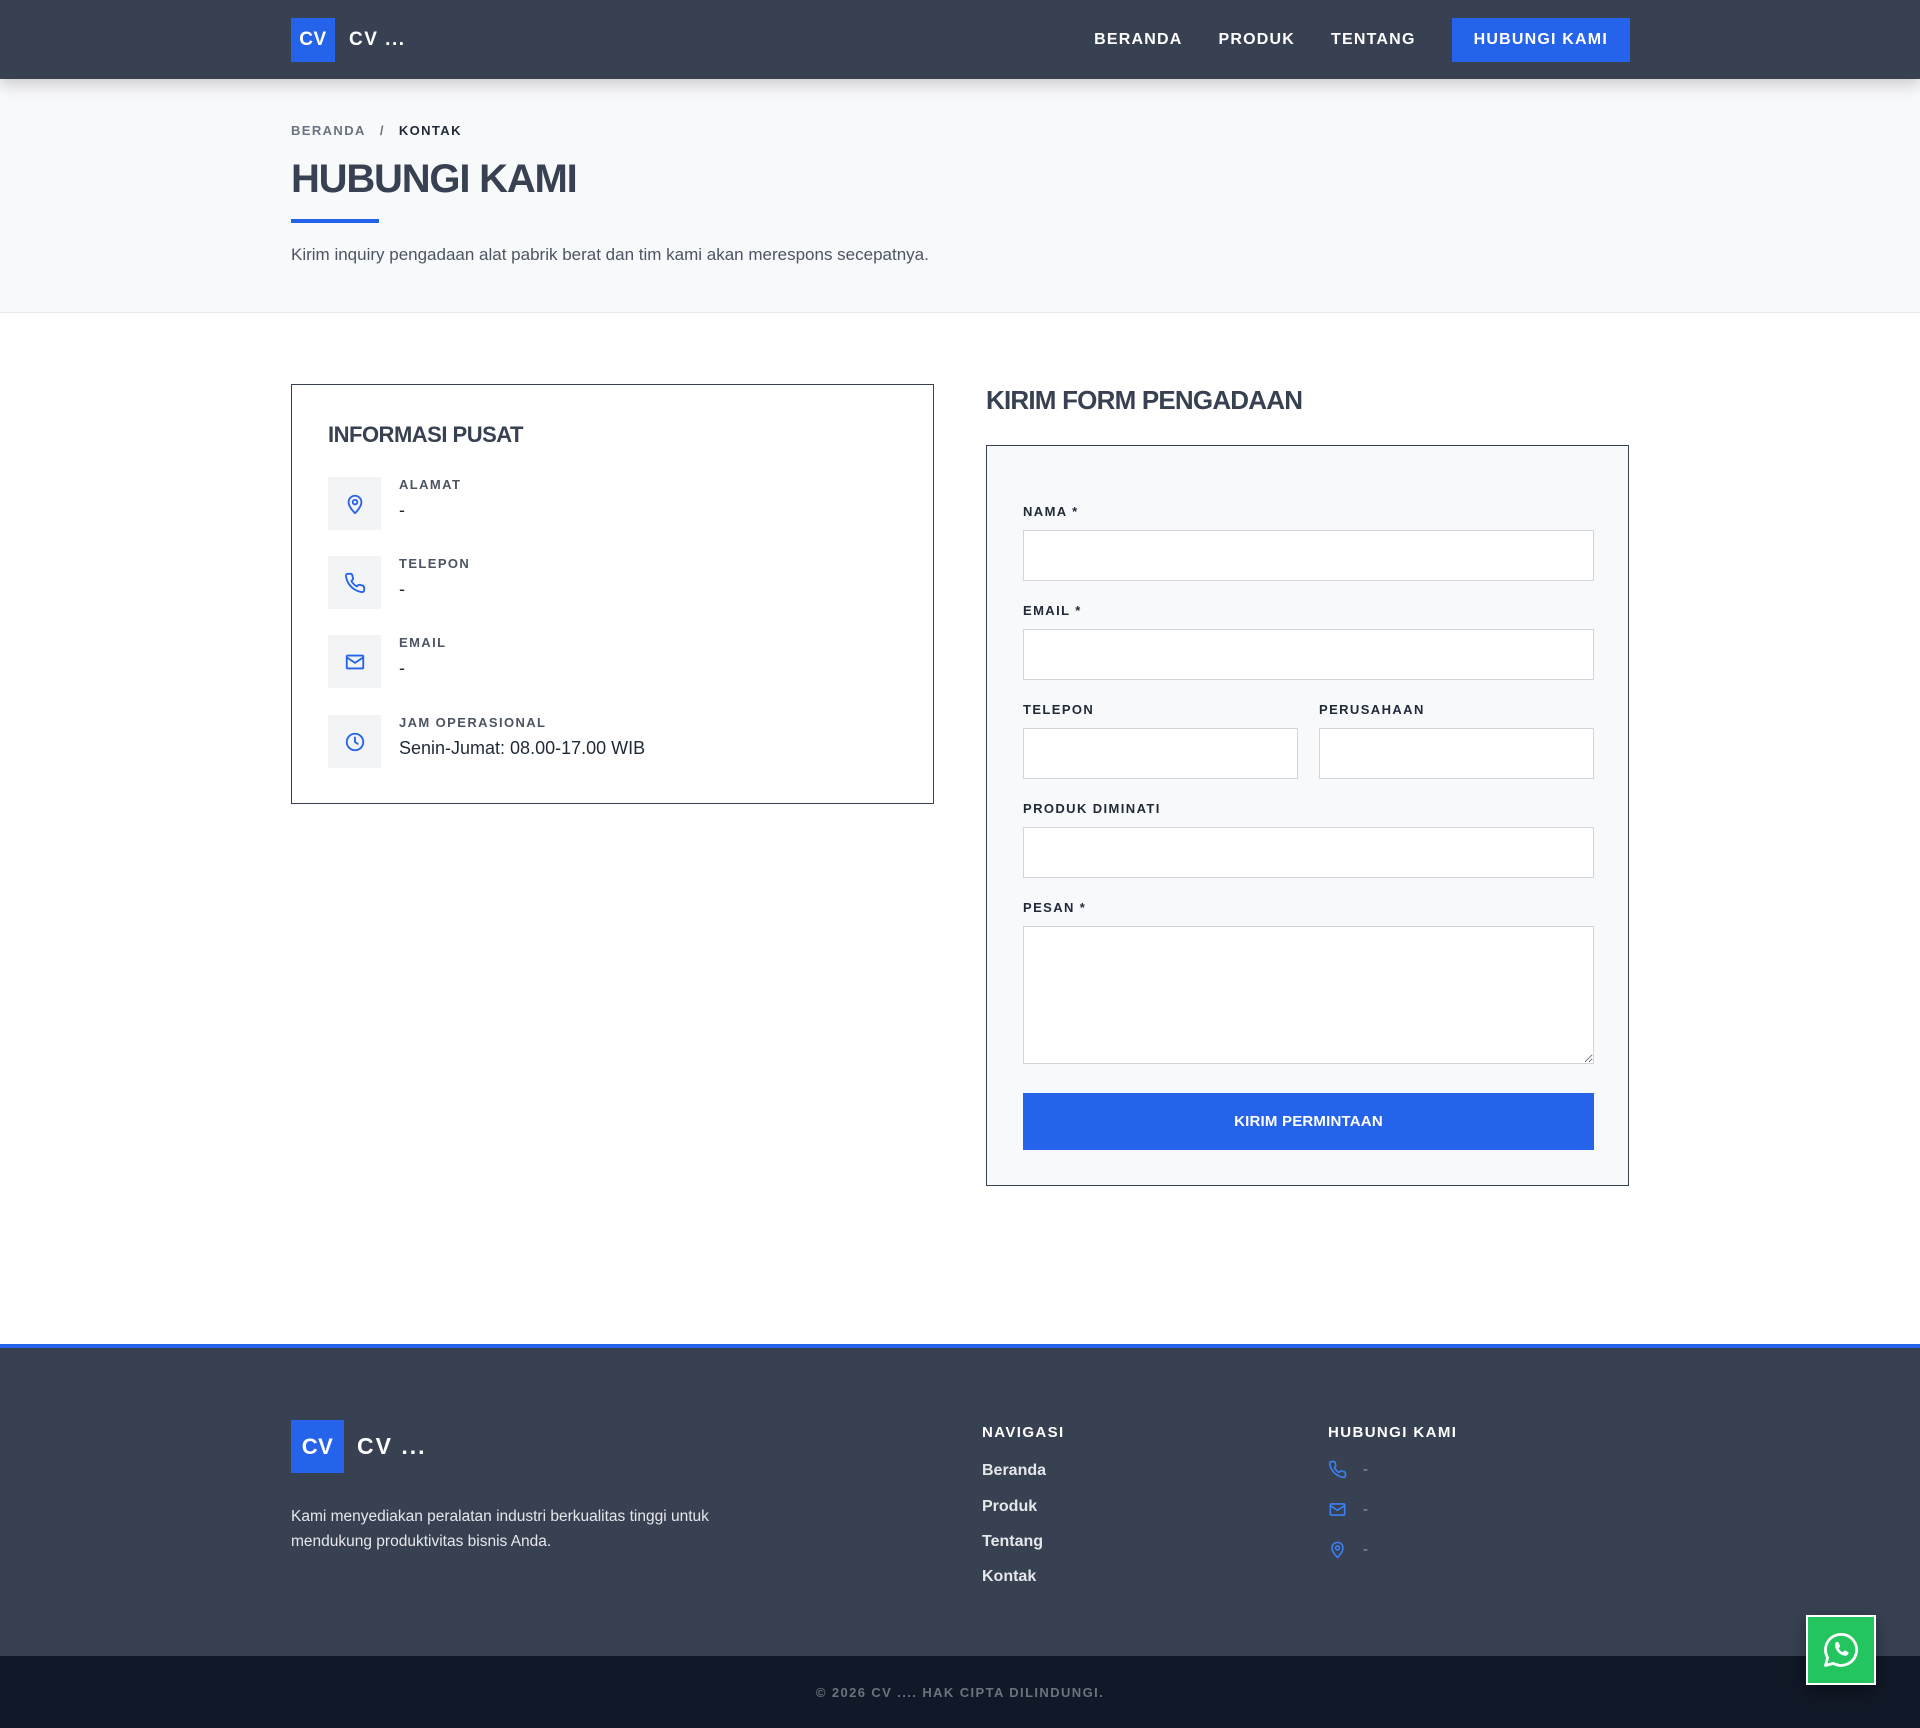  I want to click on breadcrumb: BERANDA / KONTAK, so click(376, 130).